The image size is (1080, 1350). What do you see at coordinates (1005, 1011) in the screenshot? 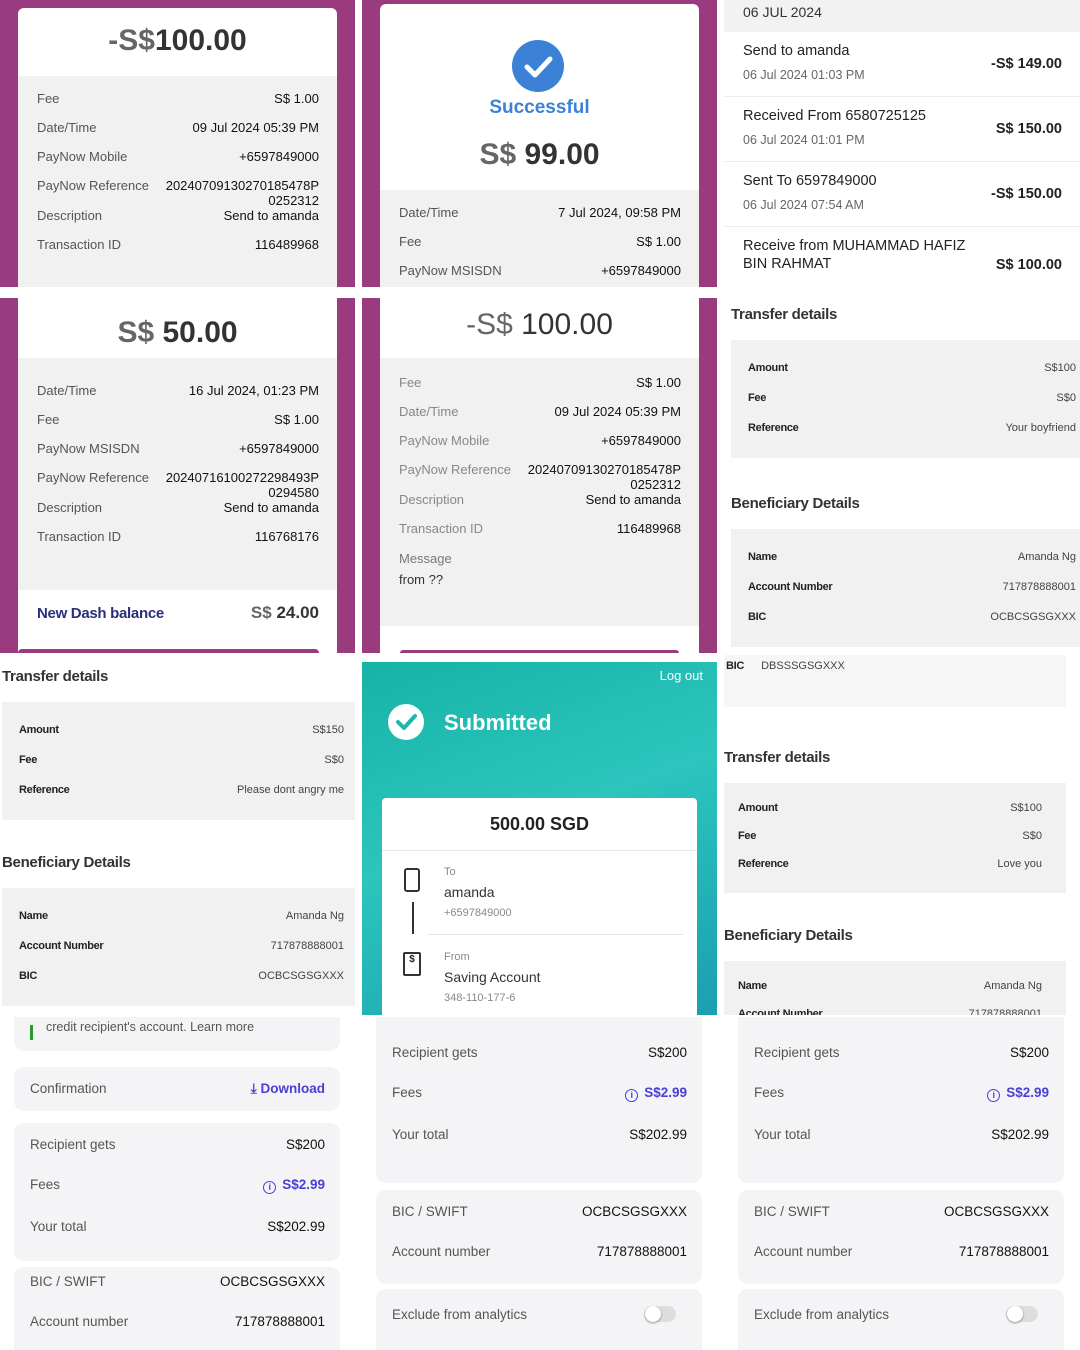
I see `detail-value: 717878888001` at bounding box center [1005, 1011].